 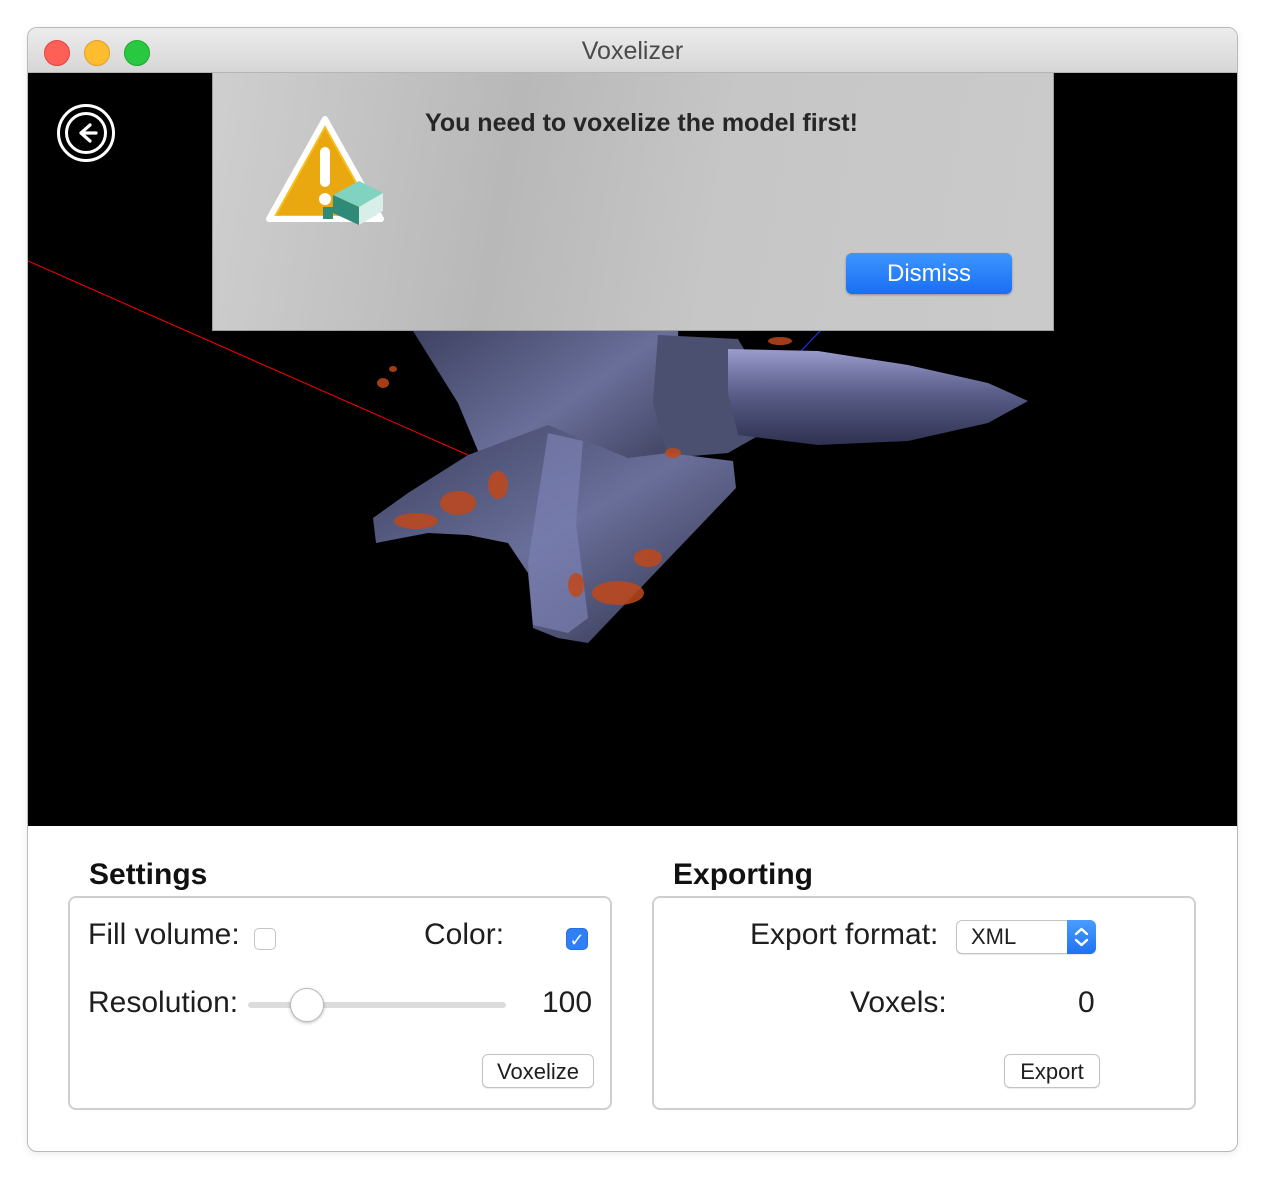 I want to click on export-format-select: XML, so click(x=1026, y=937).